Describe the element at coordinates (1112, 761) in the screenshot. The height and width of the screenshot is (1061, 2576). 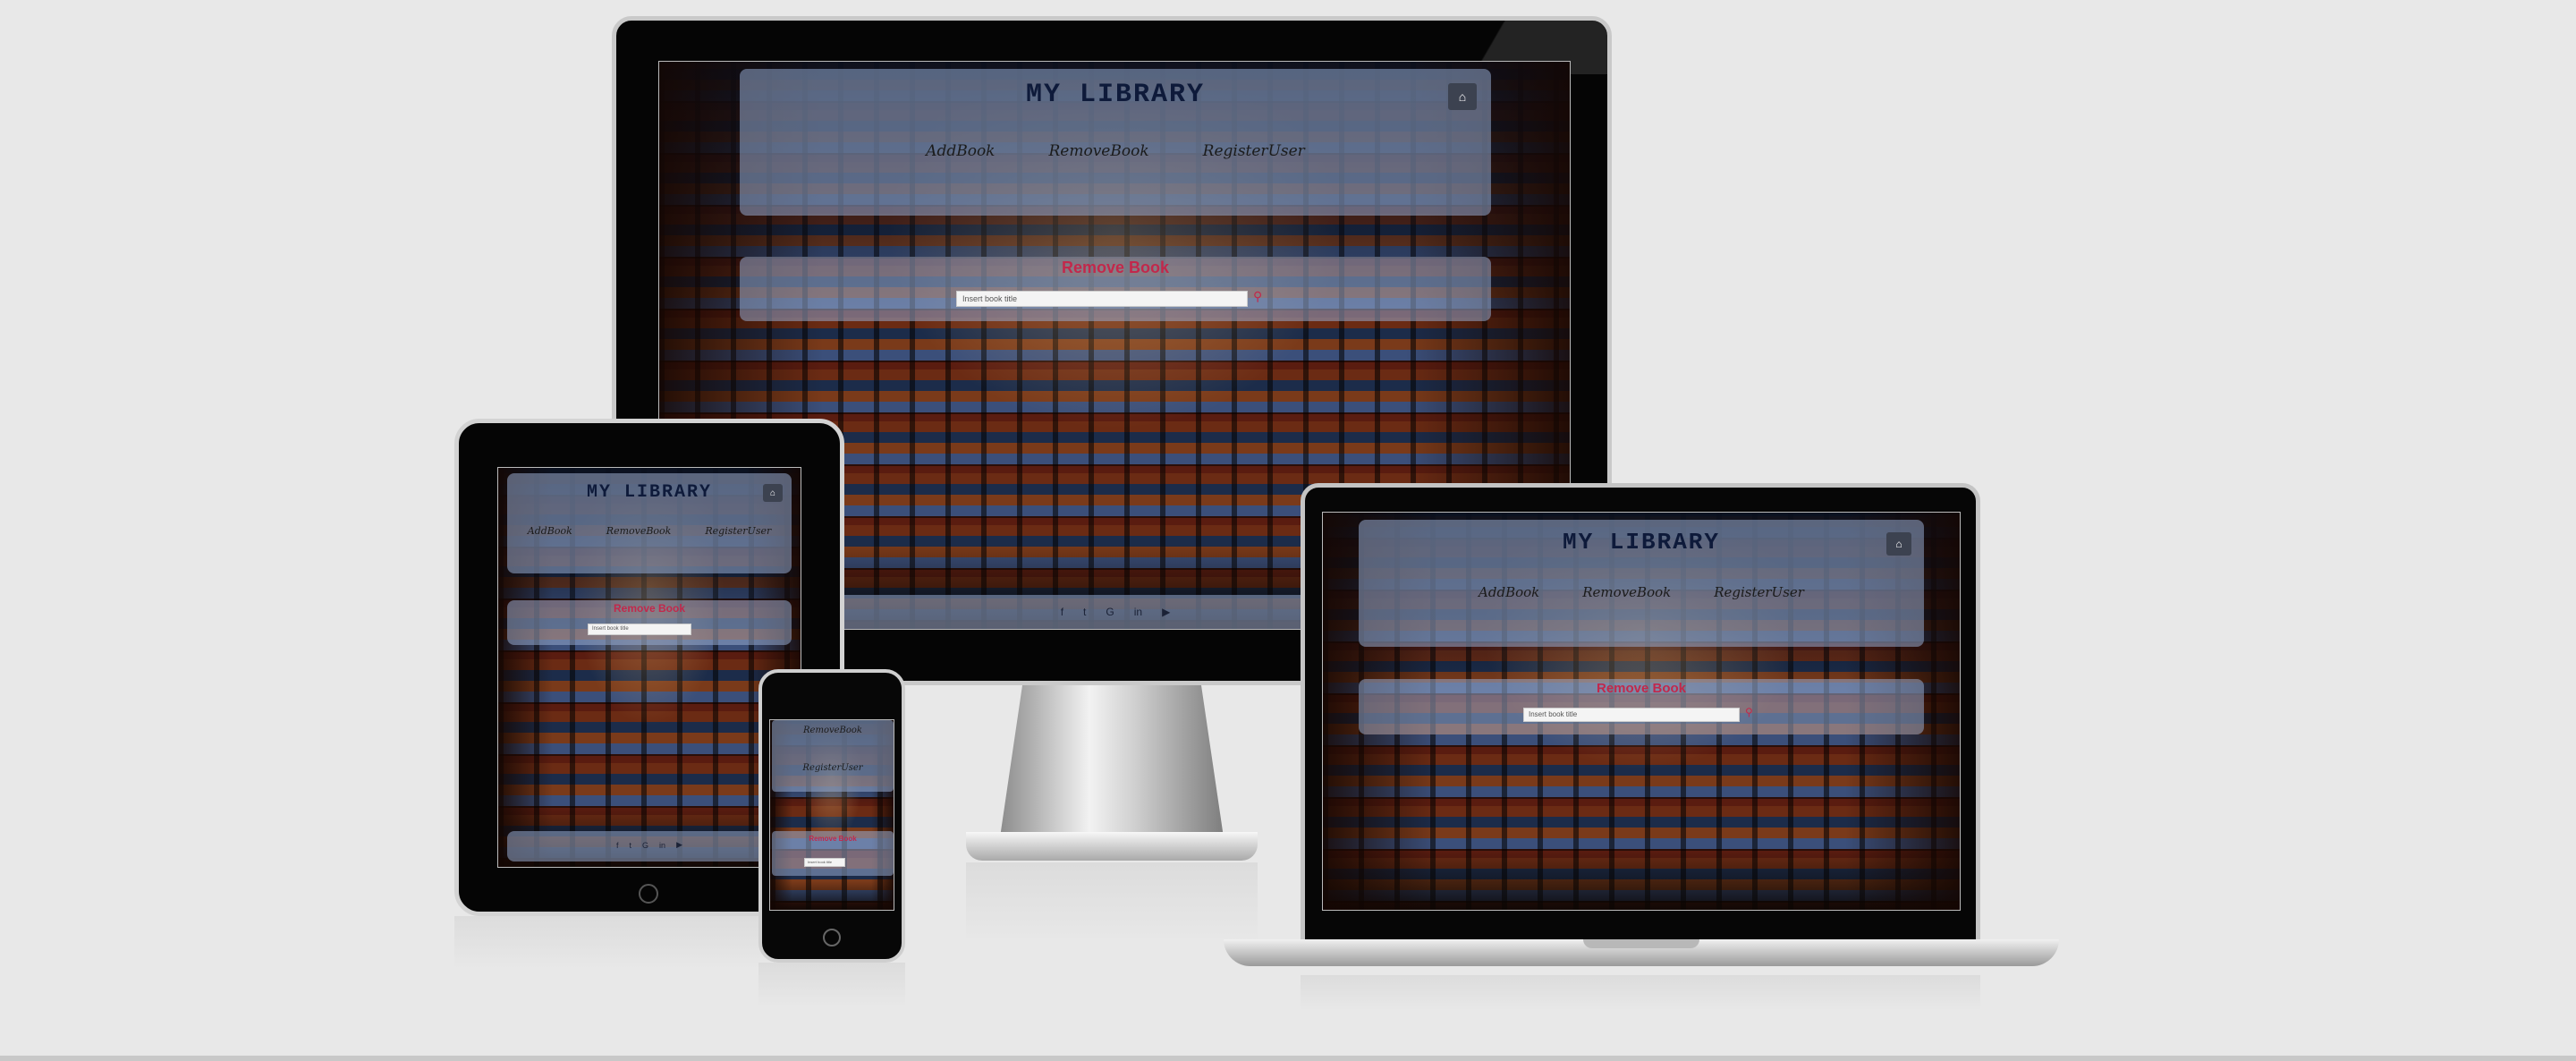
I see `monitor-stand` at that location.